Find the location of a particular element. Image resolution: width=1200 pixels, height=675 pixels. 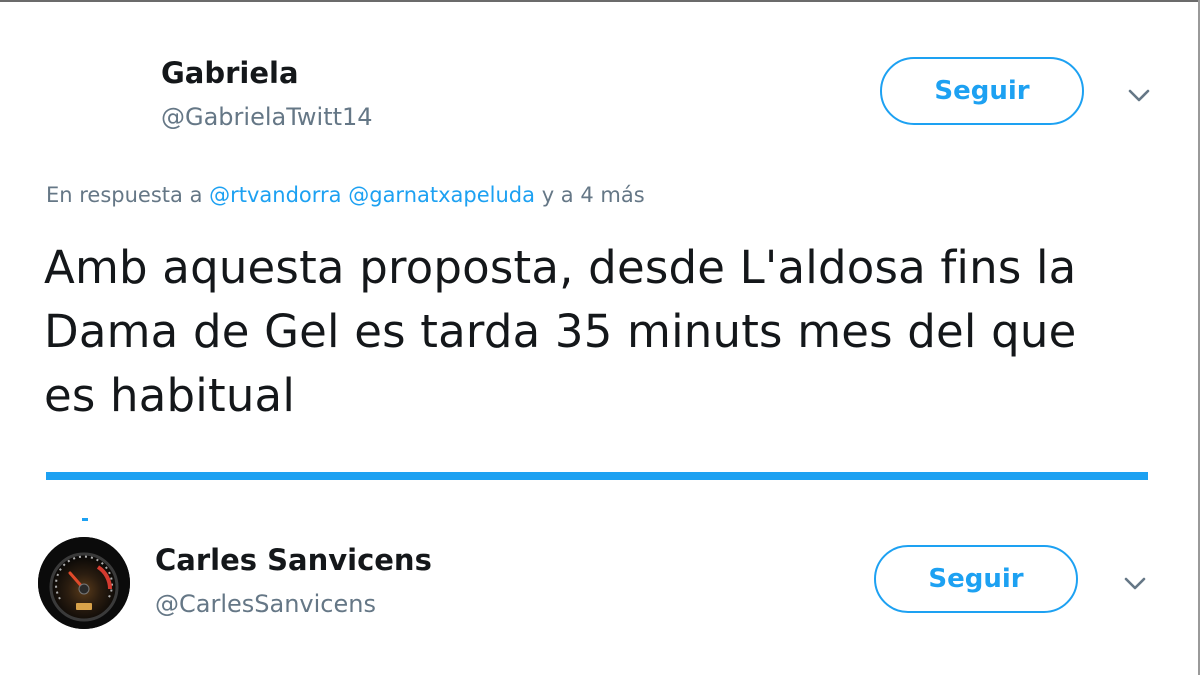

reply-mention-link: @garnatxapeluda is located at coordinates (441, 195).